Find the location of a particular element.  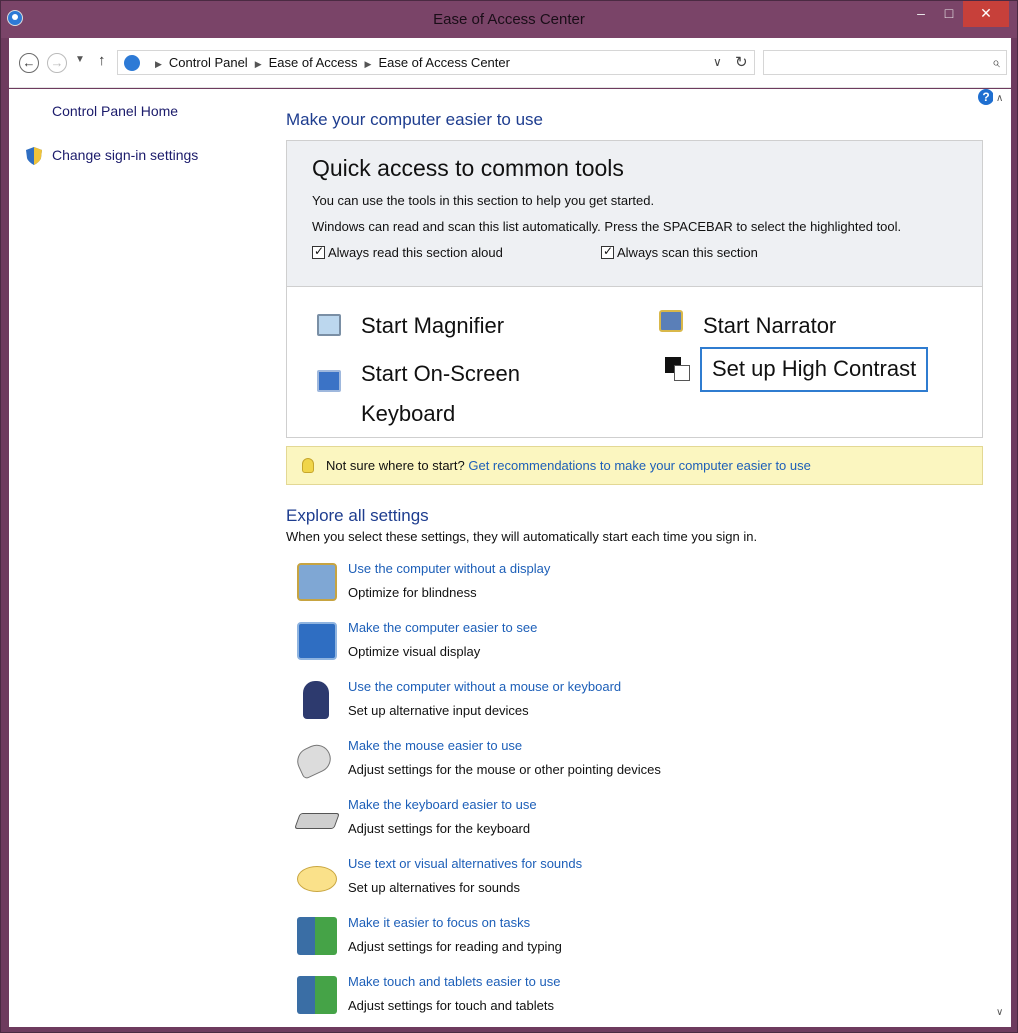

forward-button: → is located at coordinates (57, 63).